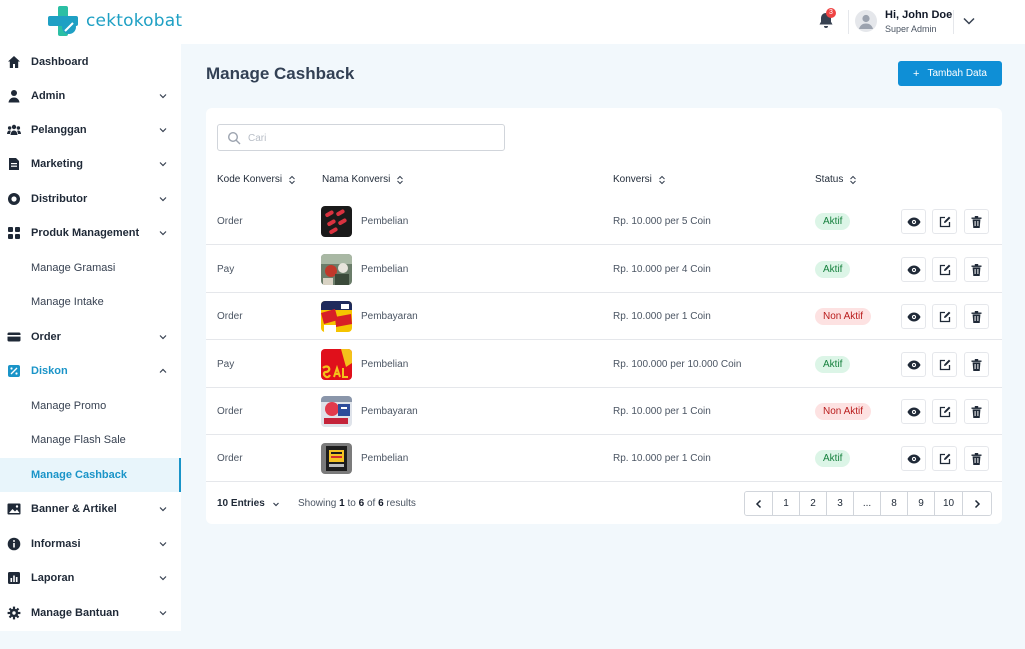 The image size is (1025, 649). What do you see at coordinates (14, 371) in the screenshot?
I see `percent-icon` at bounding box center [14, 371].